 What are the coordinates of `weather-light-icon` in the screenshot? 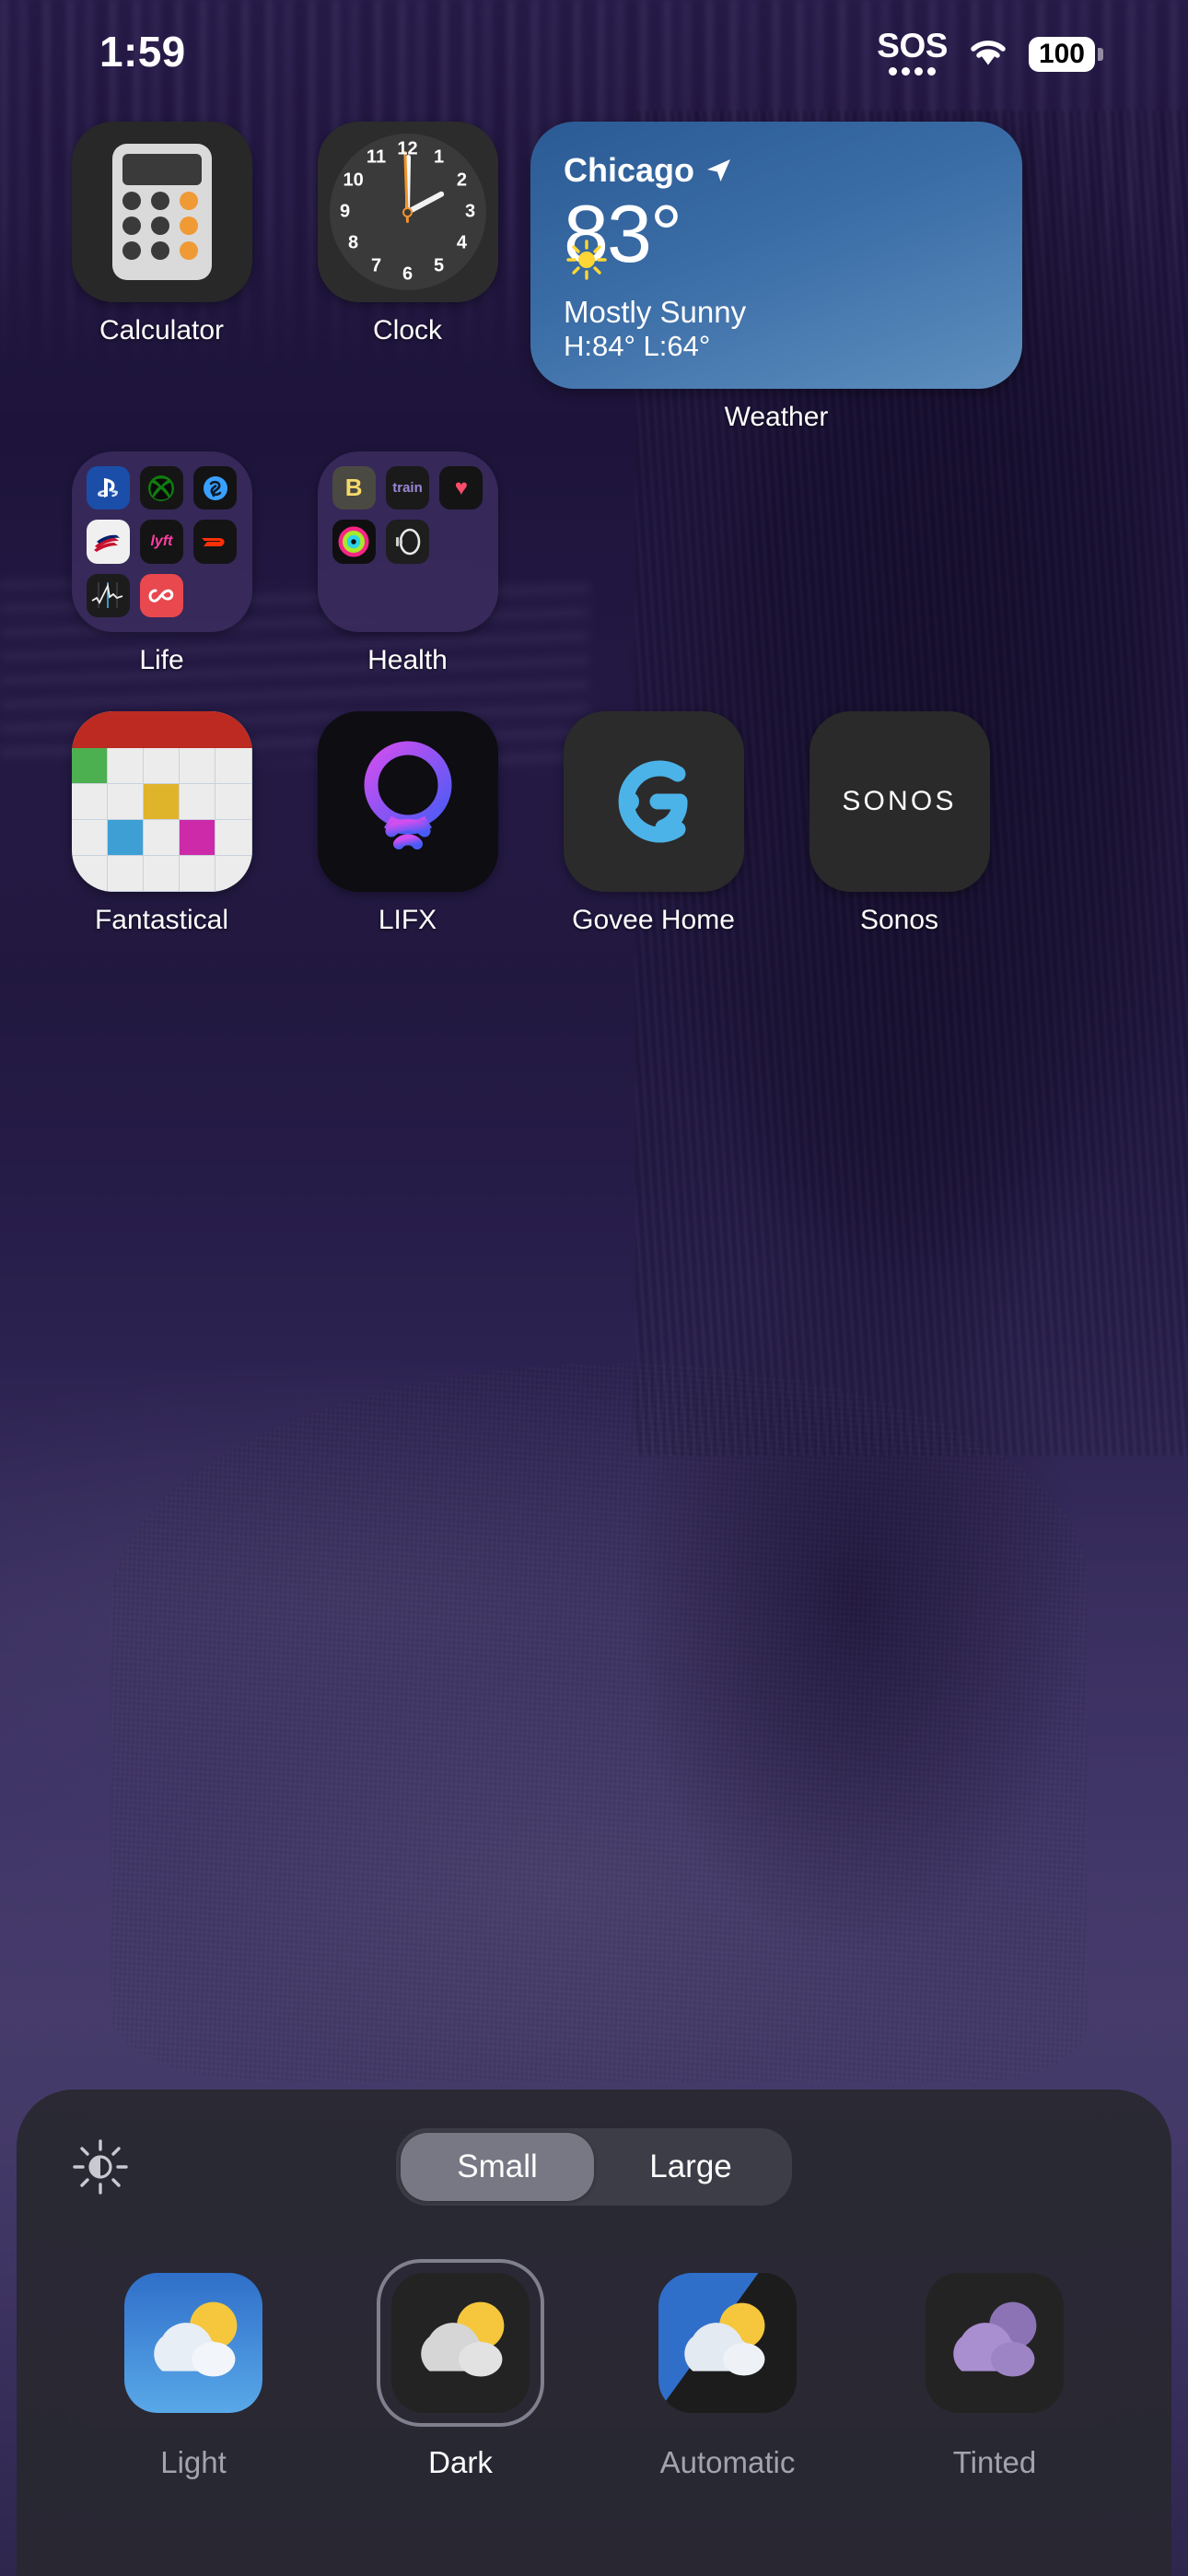 It's located at (193, 2343).